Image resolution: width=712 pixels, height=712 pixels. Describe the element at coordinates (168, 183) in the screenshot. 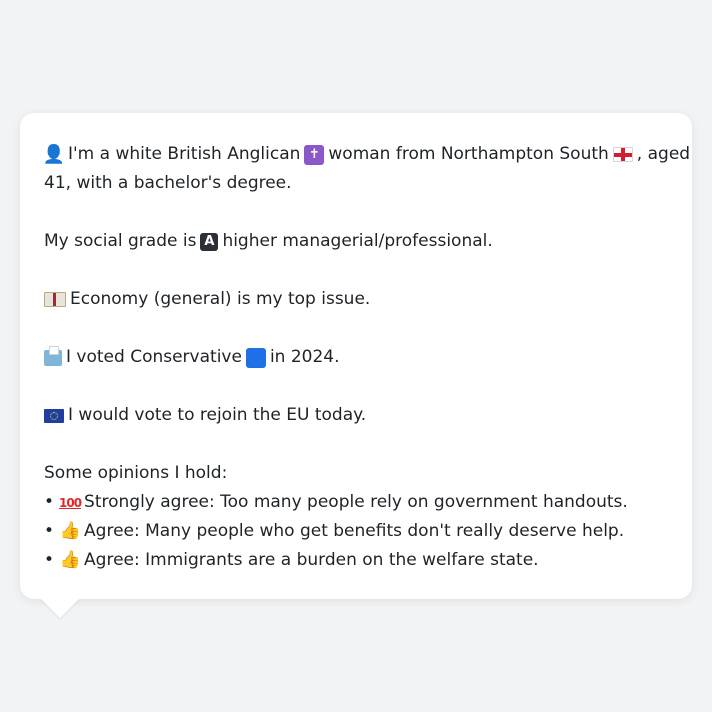

I see `identity-text-line2: 41, with a bachelor's degree.` at that location.